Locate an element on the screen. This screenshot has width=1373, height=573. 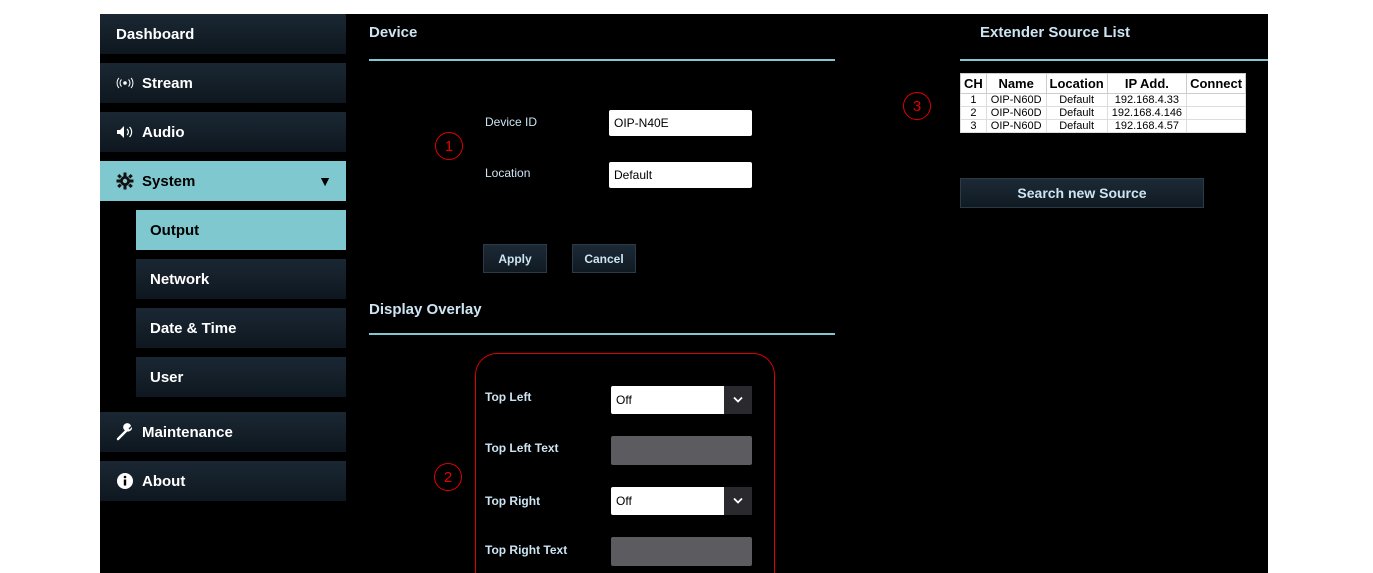
sidebar-item-stream: Stream is located at coordinates (223, 83).